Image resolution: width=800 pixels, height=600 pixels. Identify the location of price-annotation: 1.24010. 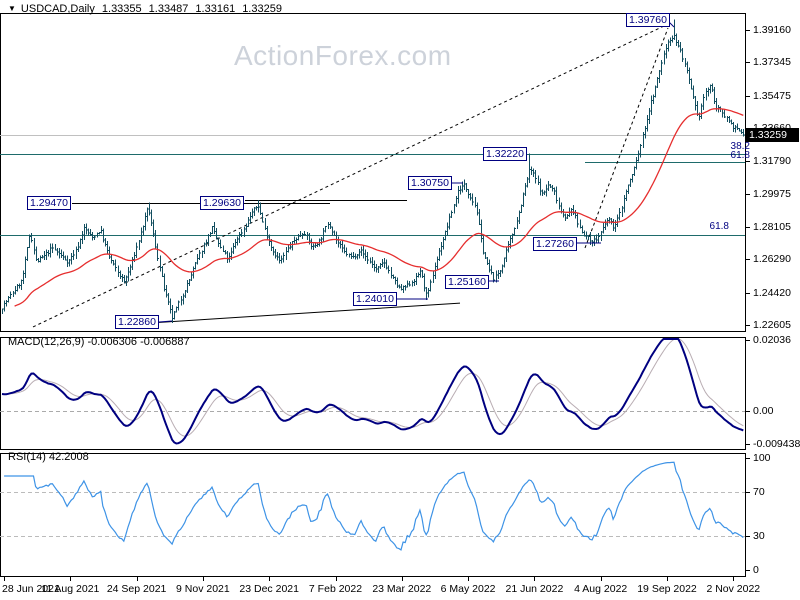
(375, 299).